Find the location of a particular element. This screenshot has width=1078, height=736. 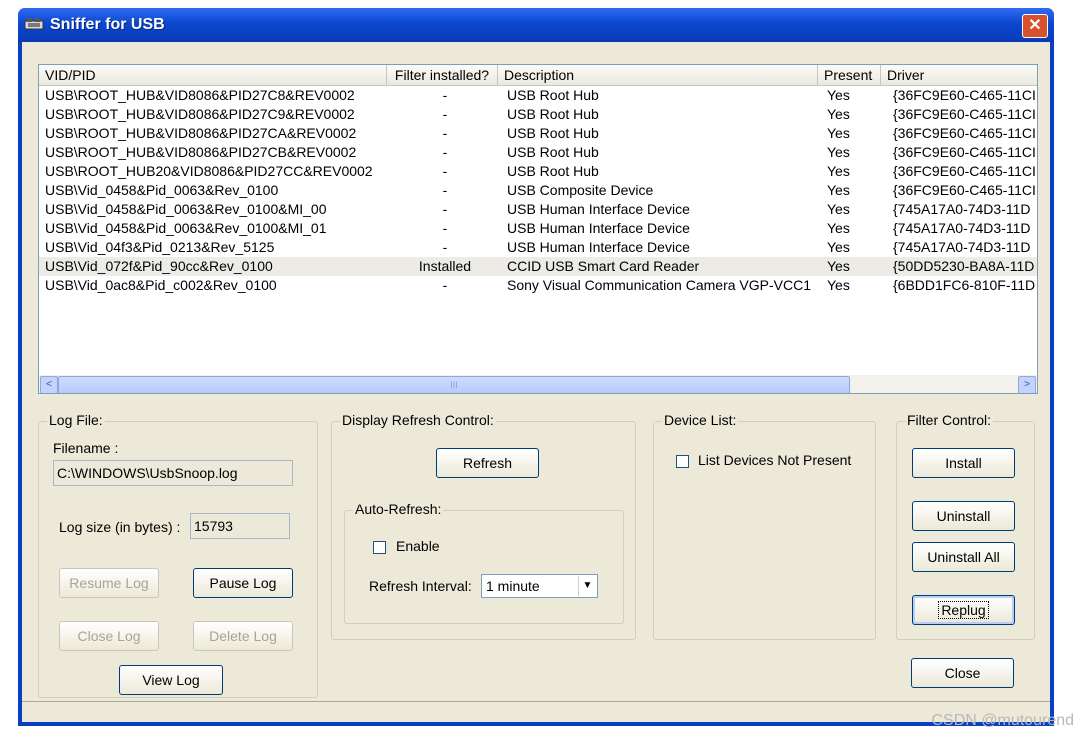

log-size-field: 15793 is located at coordinates (240, 526).